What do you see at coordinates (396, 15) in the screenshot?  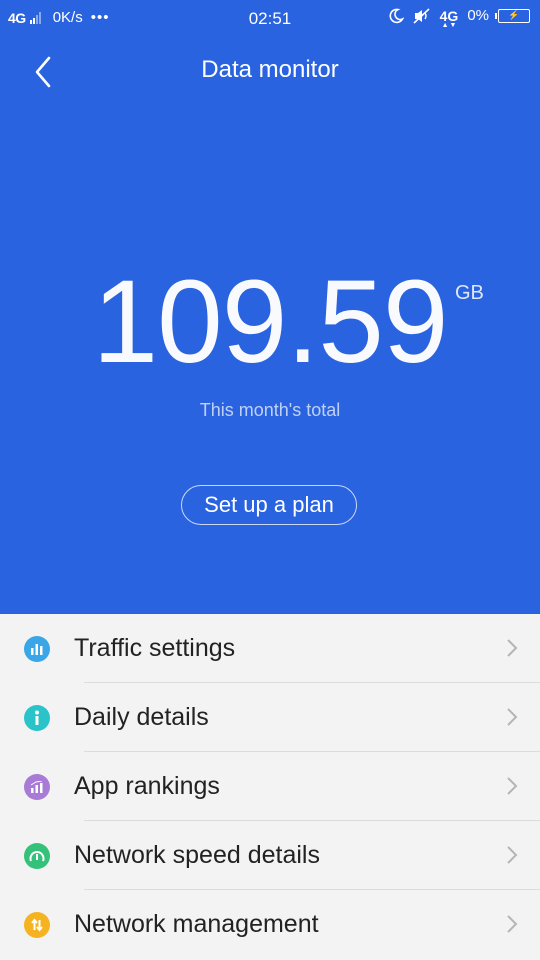 I see `moon-icon` at bounding box center [396, 15].